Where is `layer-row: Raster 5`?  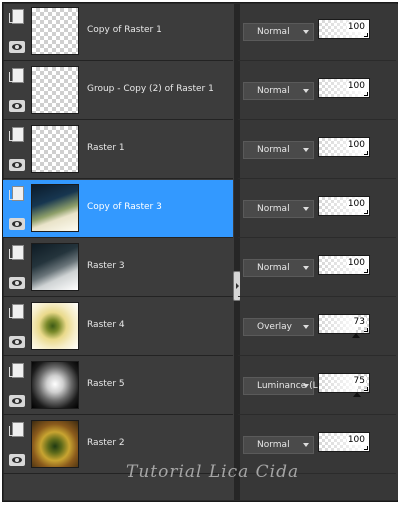
layer-row: Raster 5 is located at coordinates (118, 386).